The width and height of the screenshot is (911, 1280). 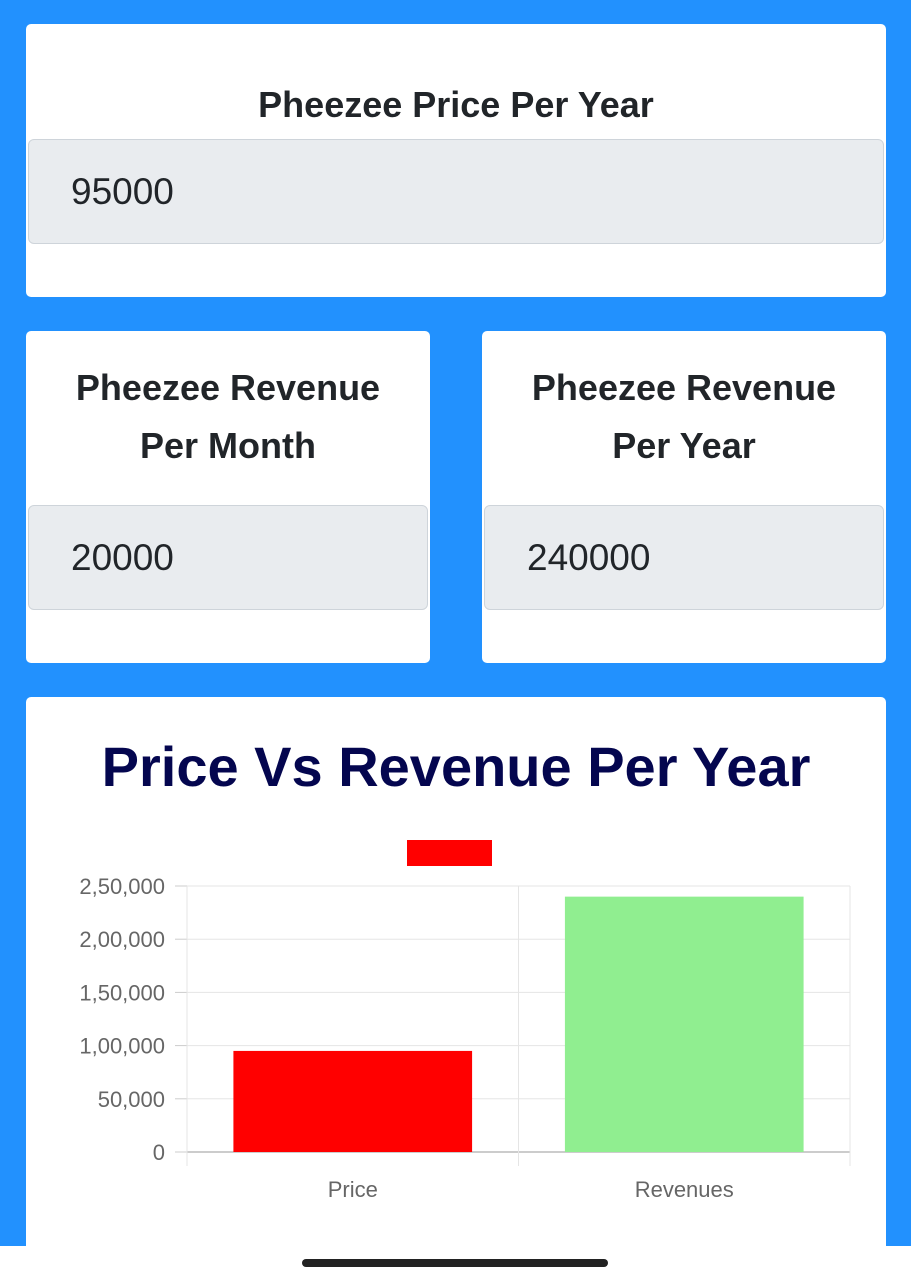 I want to click on price-card-title: Pheezee Price Per Year, so click(x=456, y=104).